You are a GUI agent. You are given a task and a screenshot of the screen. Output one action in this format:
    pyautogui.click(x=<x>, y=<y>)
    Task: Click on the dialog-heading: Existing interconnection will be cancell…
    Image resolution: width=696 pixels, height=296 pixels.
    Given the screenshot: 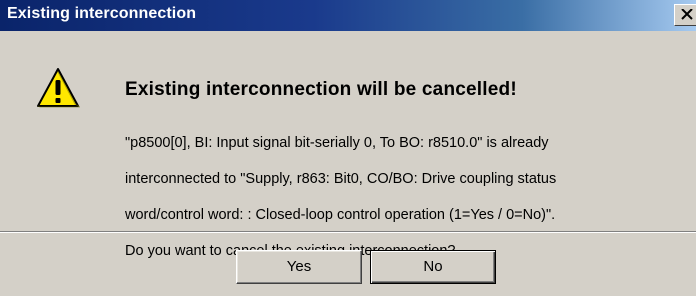 What is the action you would take?
    pyautogui.click(x=321, y=89)
    